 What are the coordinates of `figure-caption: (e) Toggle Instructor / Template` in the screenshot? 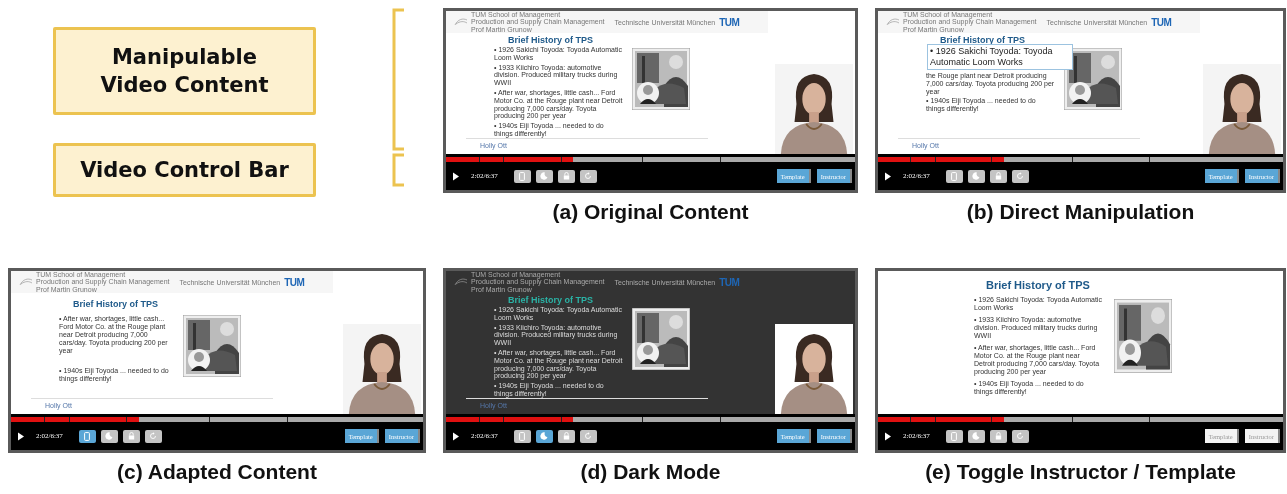 It's located at (1080, 472).